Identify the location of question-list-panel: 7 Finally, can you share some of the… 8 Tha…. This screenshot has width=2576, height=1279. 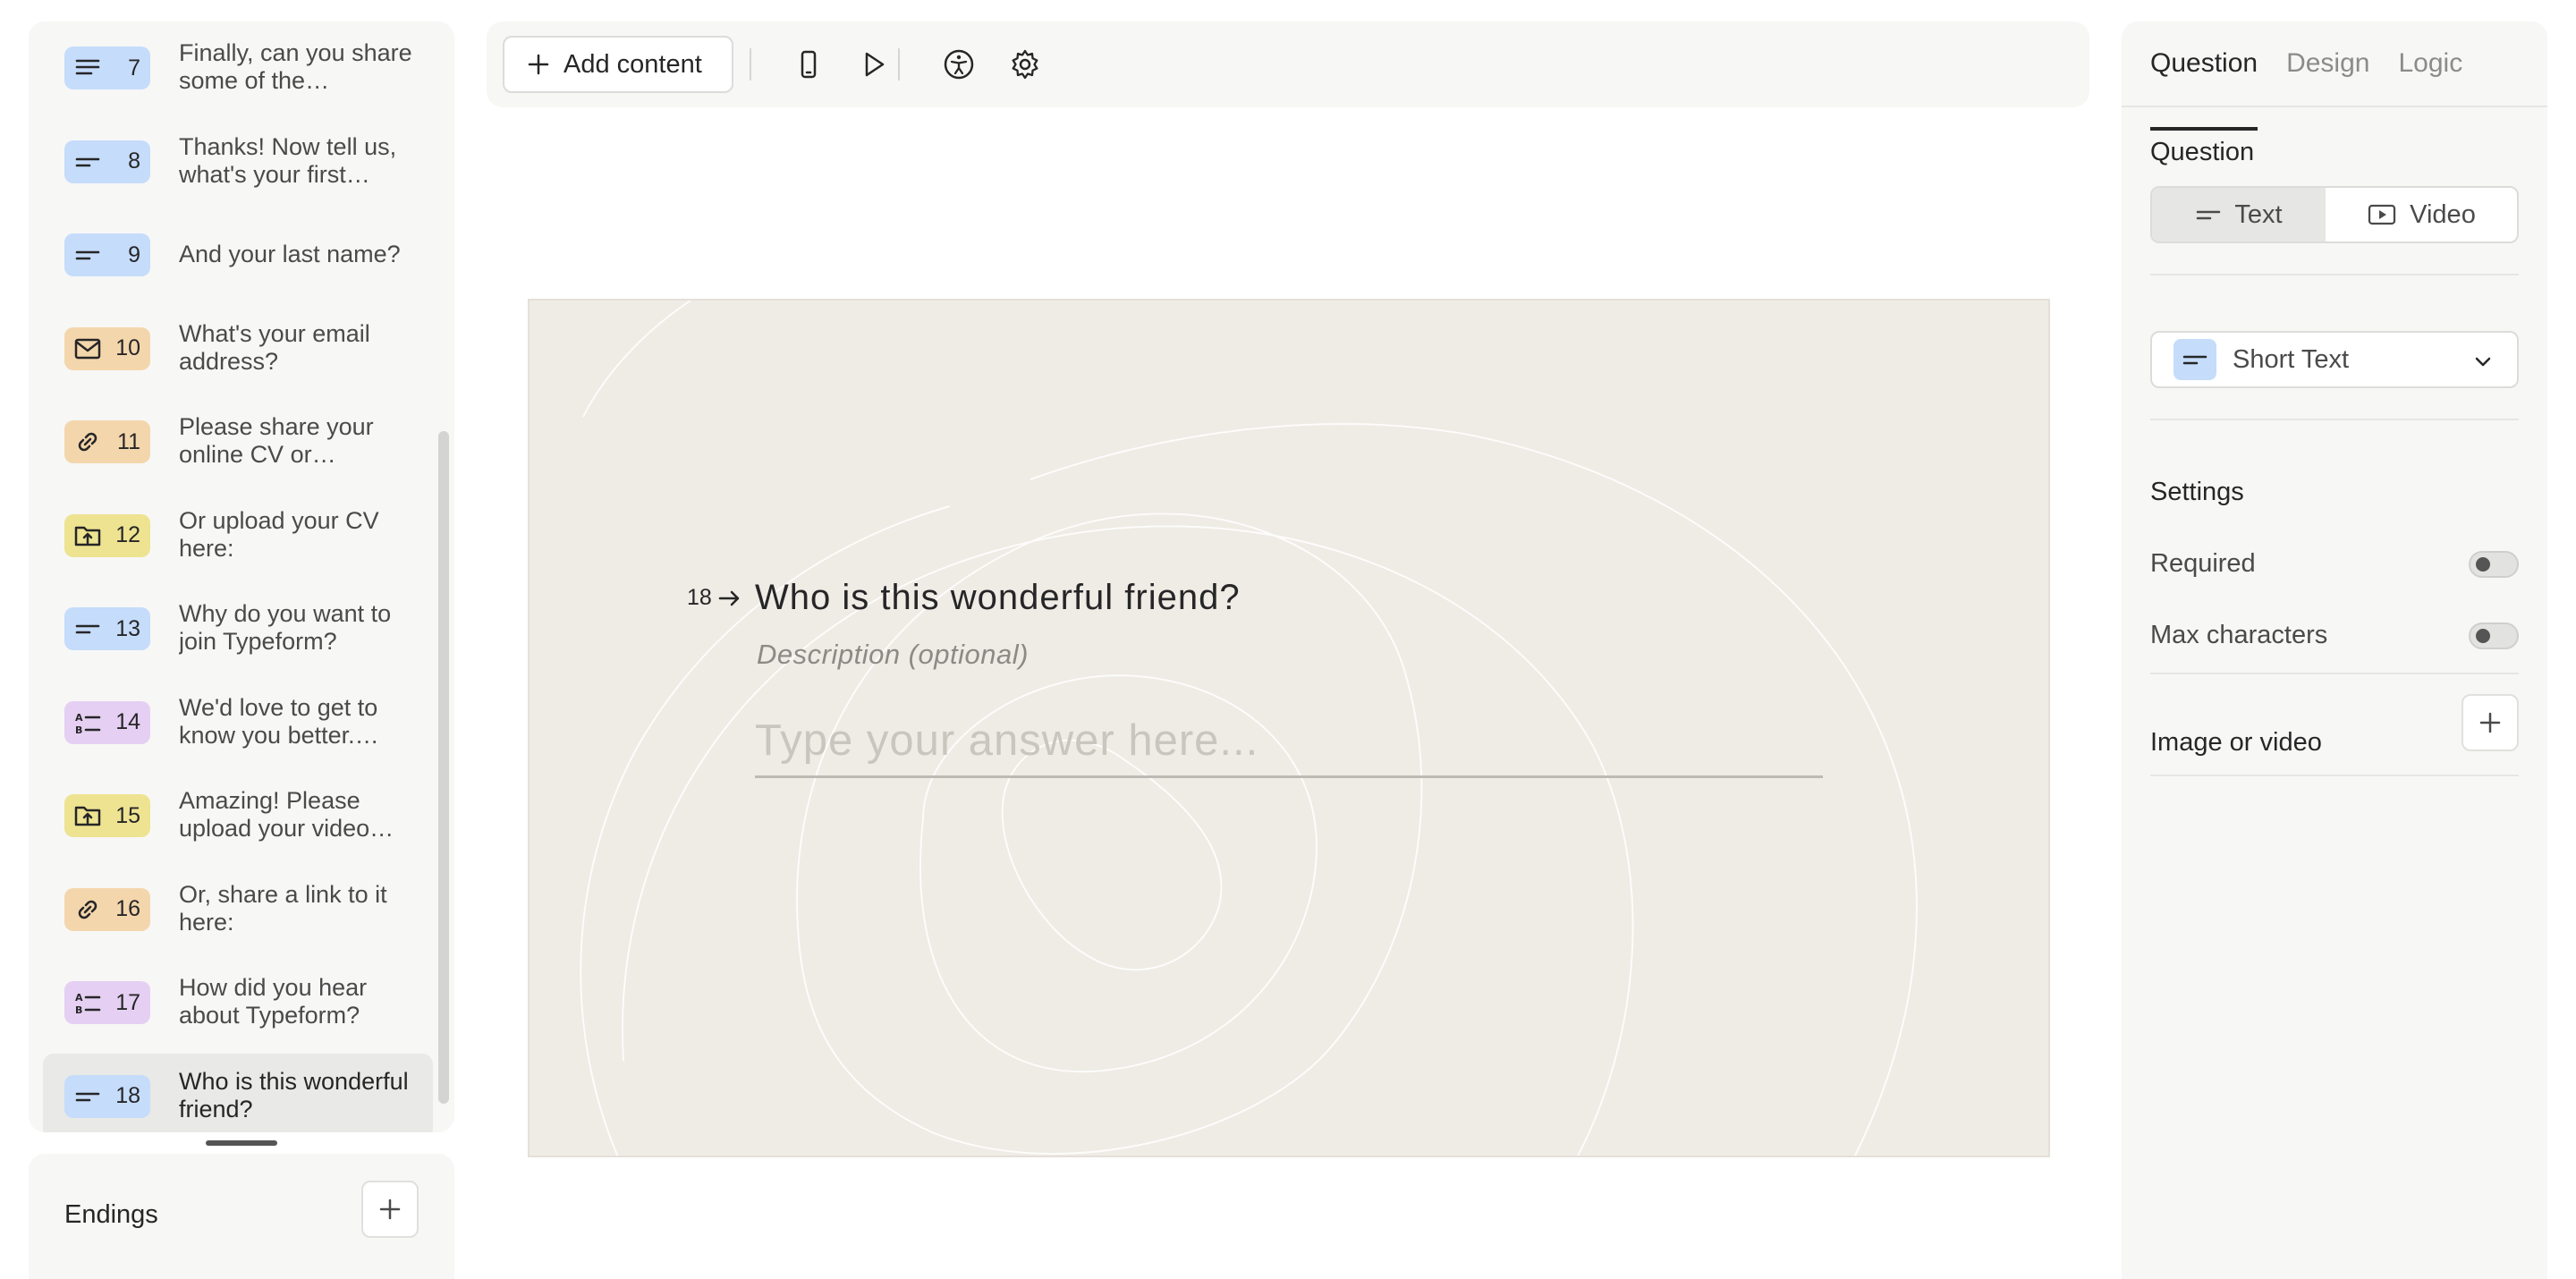
(241, 577).